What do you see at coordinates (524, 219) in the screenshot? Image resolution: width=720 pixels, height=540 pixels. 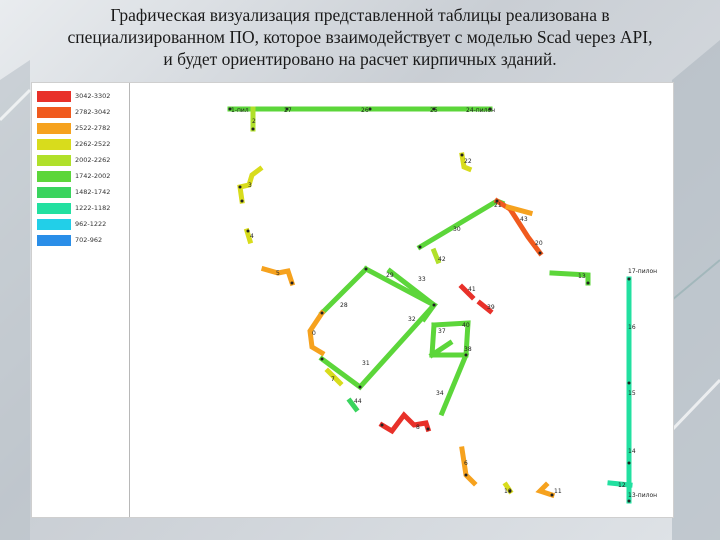 I see `wall-label: 43` at bounding box center [524, 219].